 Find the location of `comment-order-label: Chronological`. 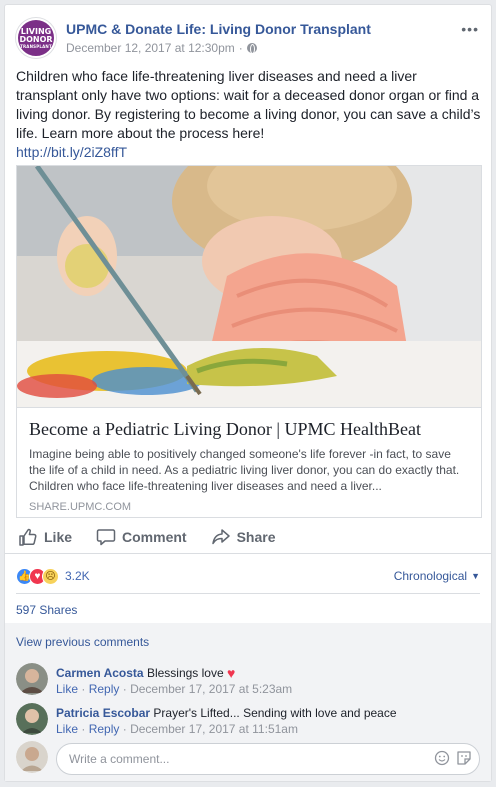

comment-order-label: Chronological is located at coordinates (430, 576).